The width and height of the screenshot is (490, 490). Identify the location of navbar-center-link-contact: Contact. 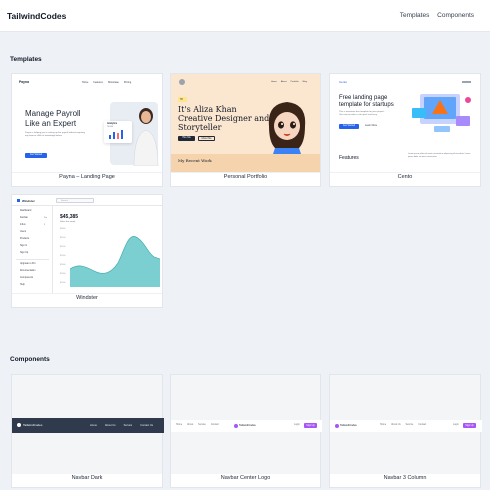
(215, 425).